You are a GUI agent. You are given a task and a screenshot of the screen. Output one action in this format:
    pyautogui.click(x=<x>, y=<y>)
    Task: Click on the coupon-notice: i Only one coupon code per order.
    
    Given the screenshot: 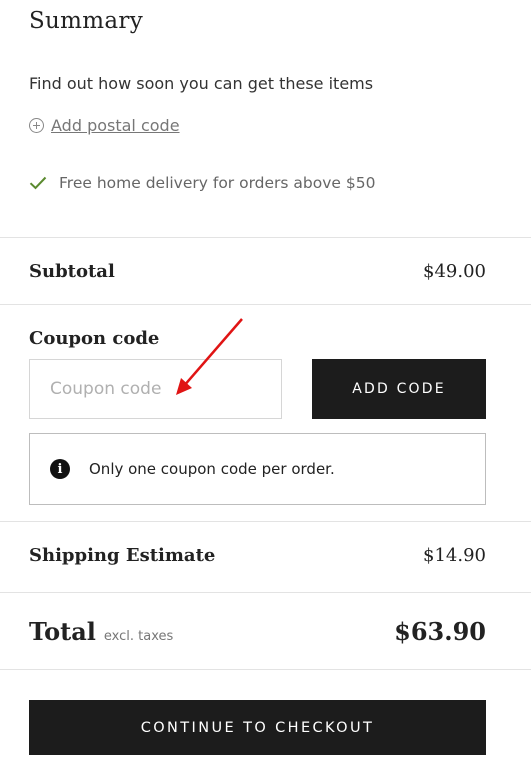 What is the action you would take?
    pyautogui.click(x=257, y=469)
    